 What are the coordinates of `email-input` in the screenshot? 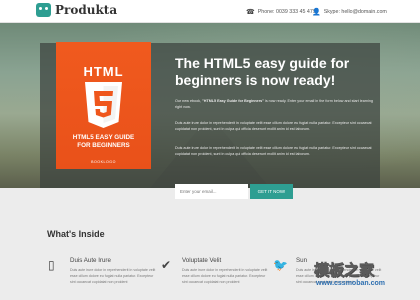 It's located at (211, 191).